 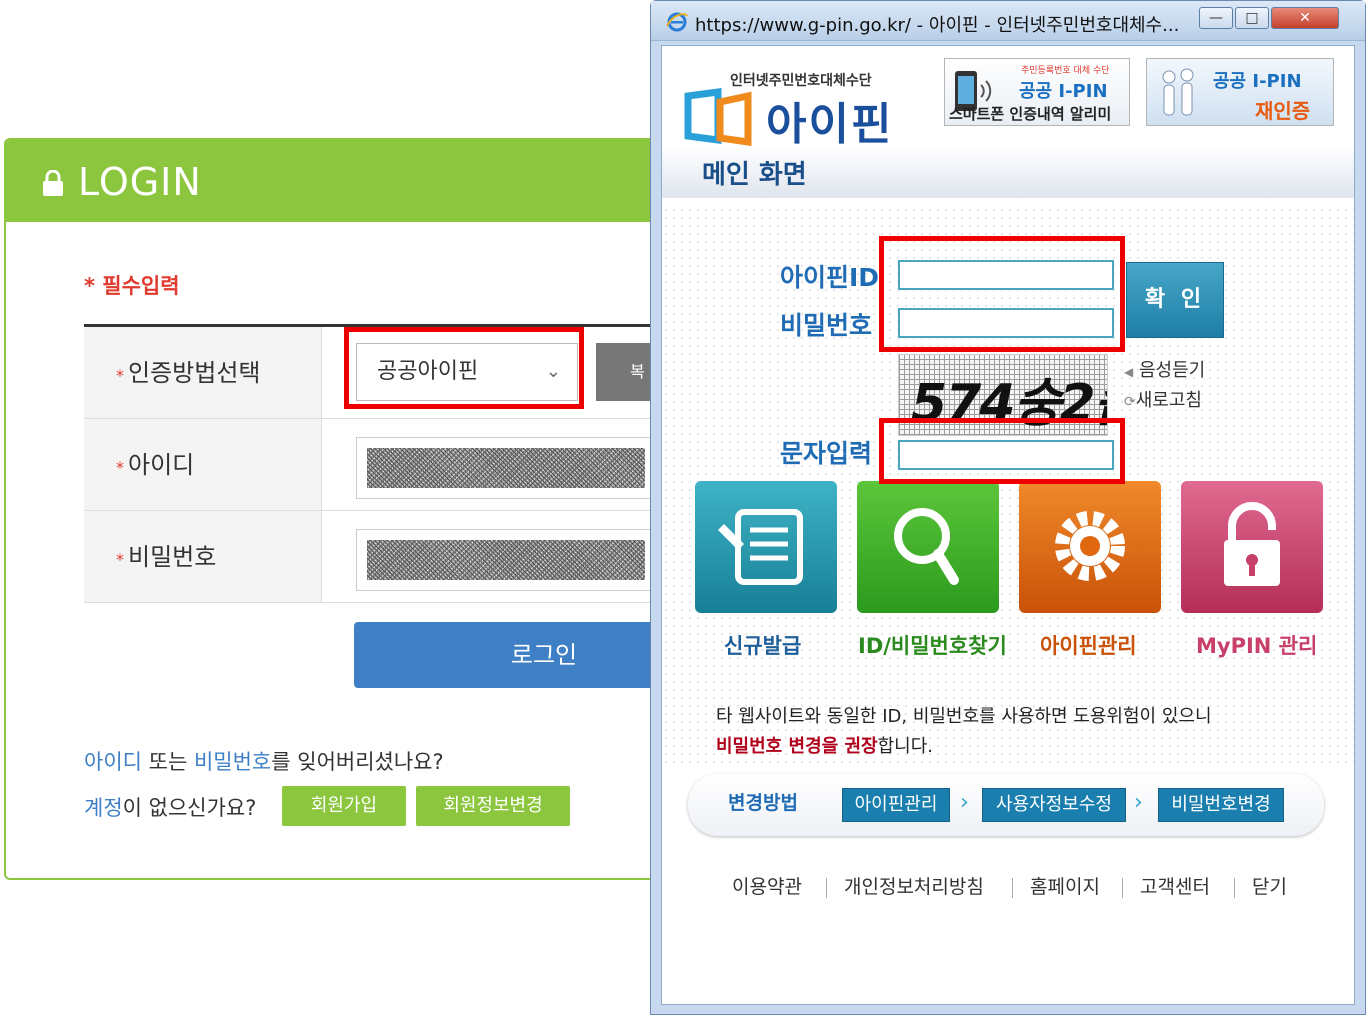 What do you see at coordinates (170, 808) in the screenshot?
I see `no-account-text: 계정이 없으신가요?` at bounding box center [170, 808].